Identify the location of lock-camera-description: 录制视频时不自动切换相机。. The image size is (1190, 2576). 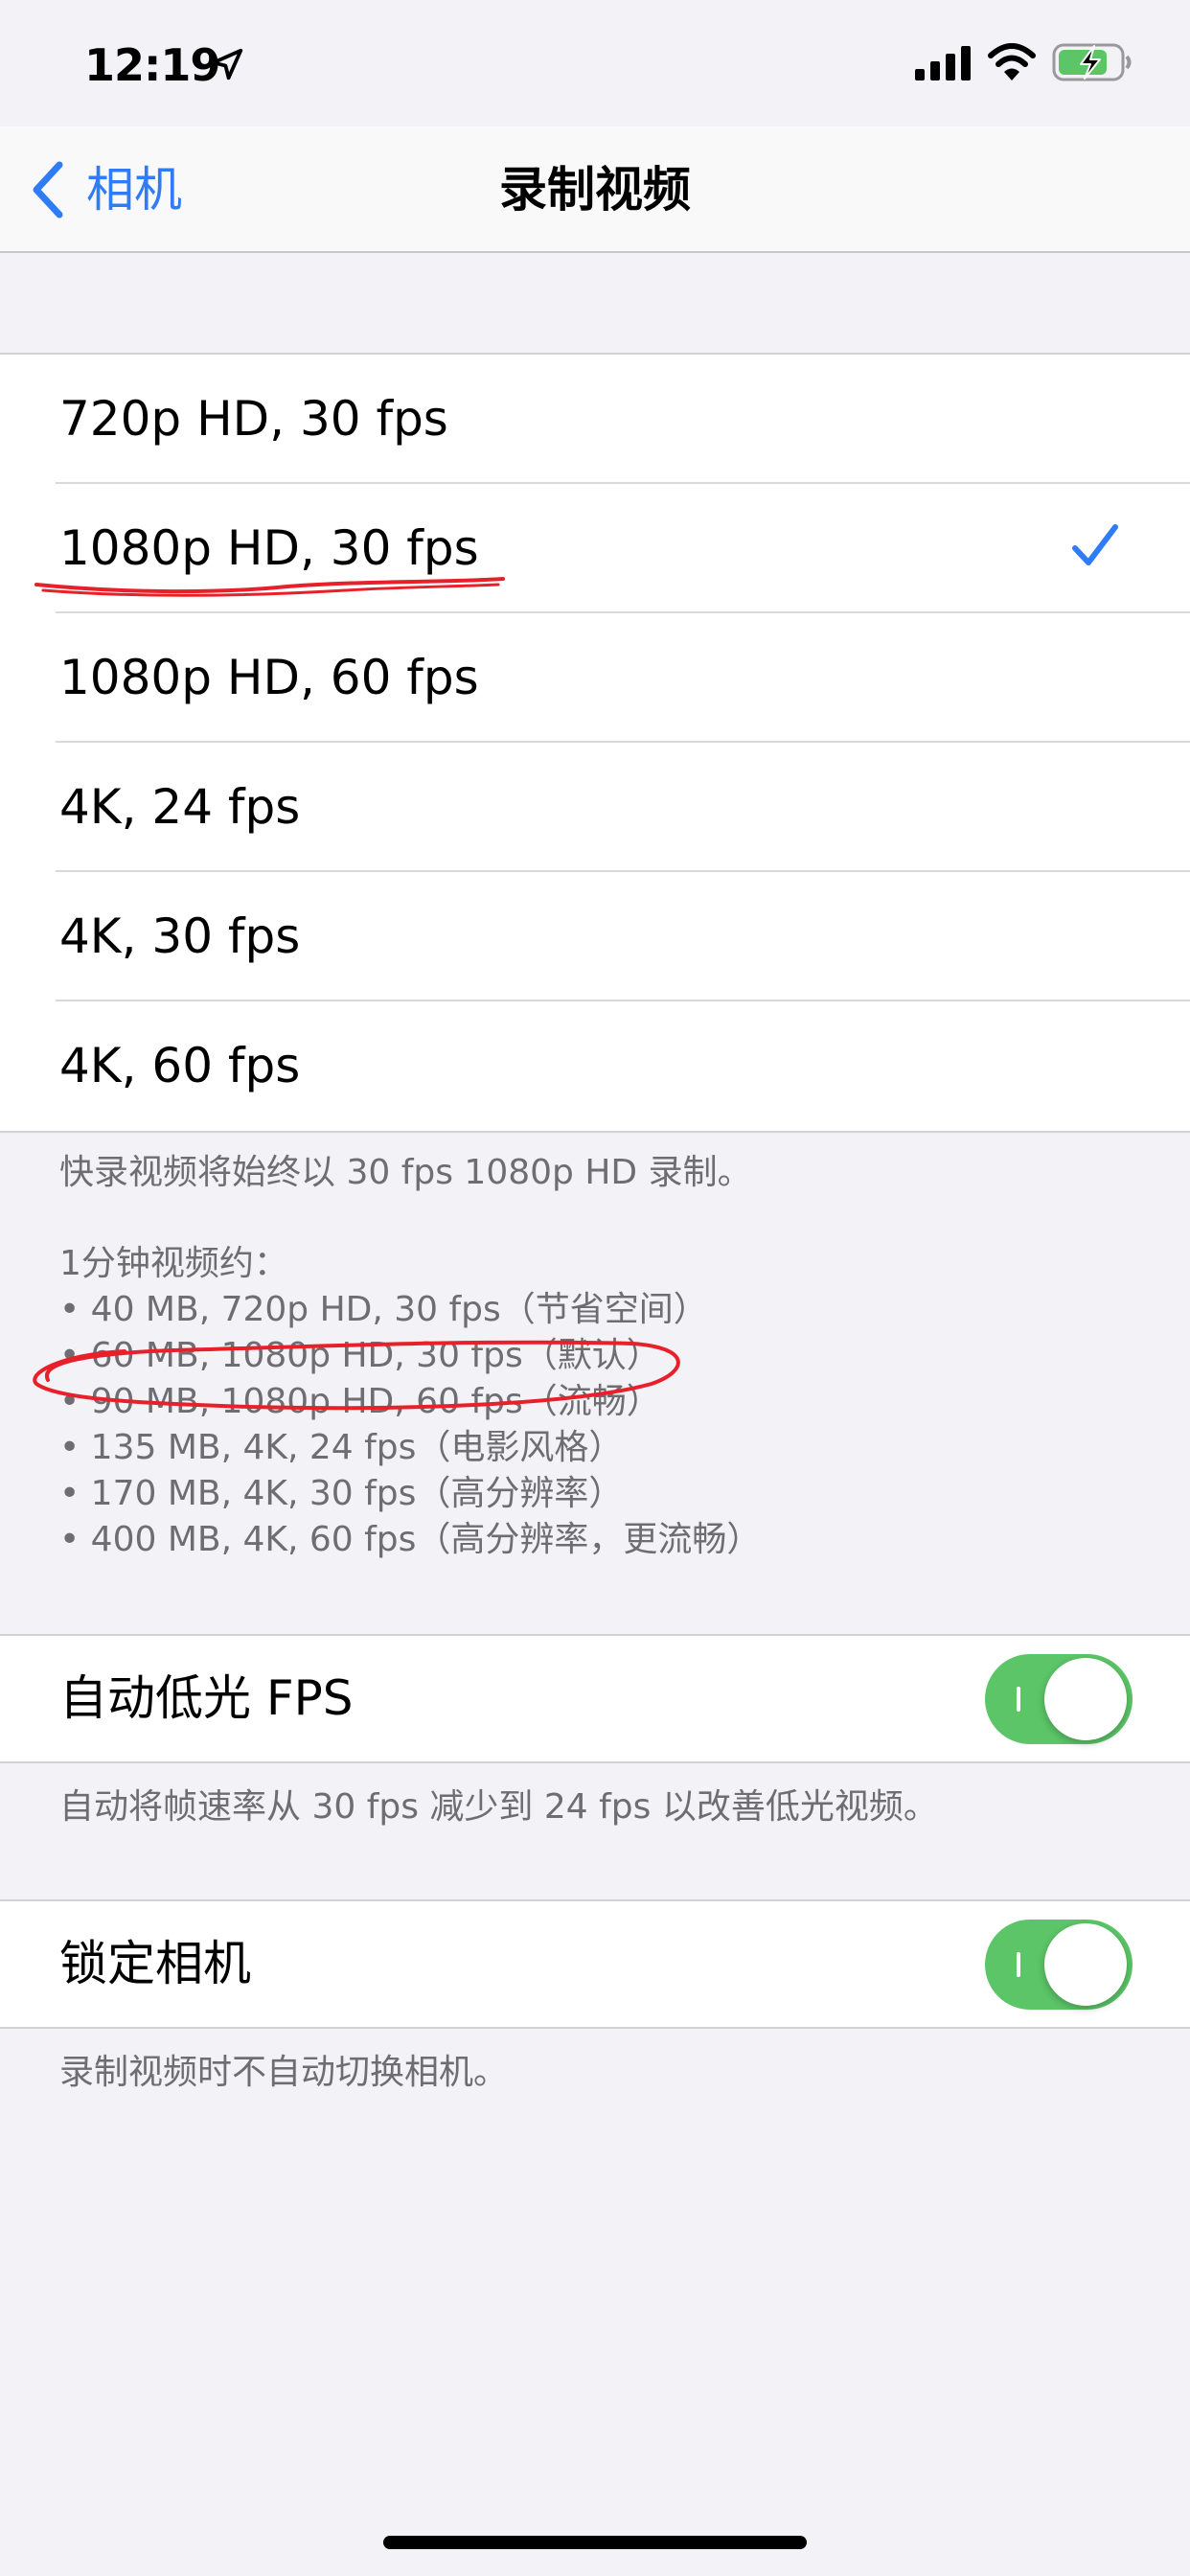
(284, 2072).